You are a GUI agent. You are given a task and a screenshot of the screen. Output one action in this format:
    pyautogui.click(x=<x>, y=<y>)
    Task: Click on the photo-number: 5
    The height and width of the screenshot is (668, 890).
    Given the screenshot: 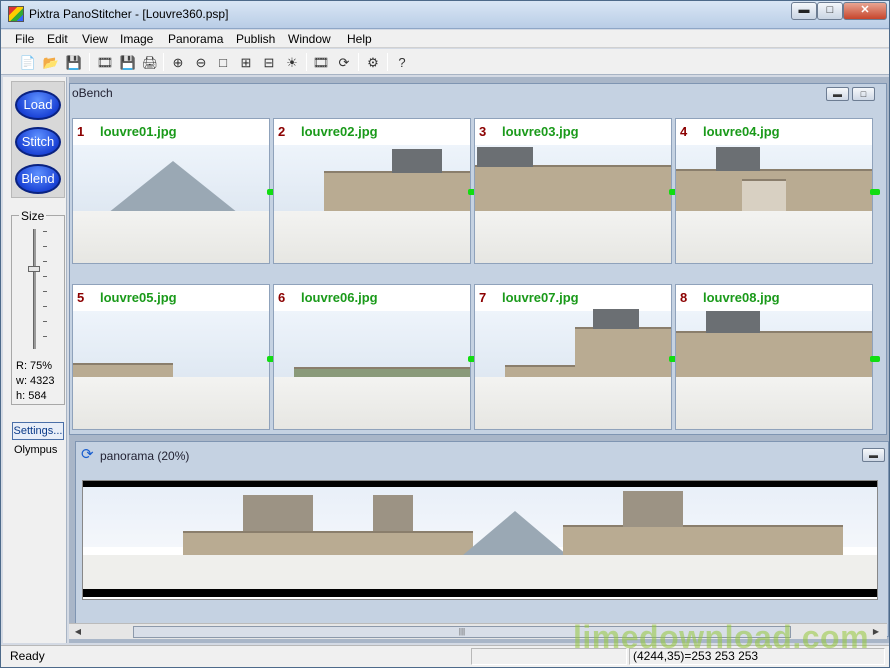 What is the action you would take?
    pyautogui.click(x=81, y=297)
    